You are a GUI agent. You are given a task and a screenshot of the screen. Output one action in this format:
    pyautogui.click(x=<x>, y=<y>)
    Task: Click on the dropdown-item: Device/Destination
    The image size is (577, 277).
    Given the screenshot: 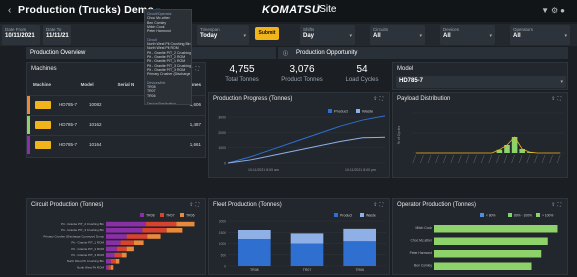 What is the action you would take?
    pyautogui.click(x=168, y=103)
    